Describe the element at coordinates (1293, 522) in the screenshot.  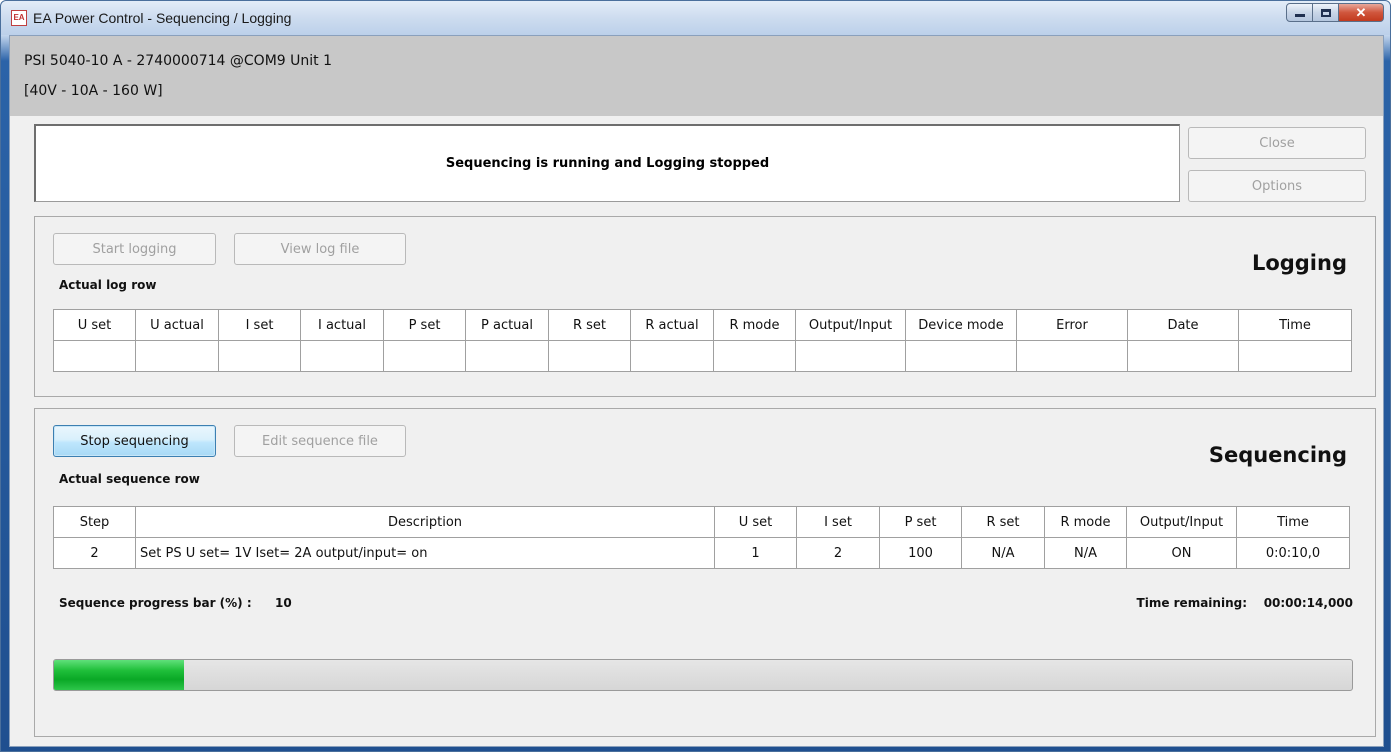
I see `sequence-col-header: Time` at that location.